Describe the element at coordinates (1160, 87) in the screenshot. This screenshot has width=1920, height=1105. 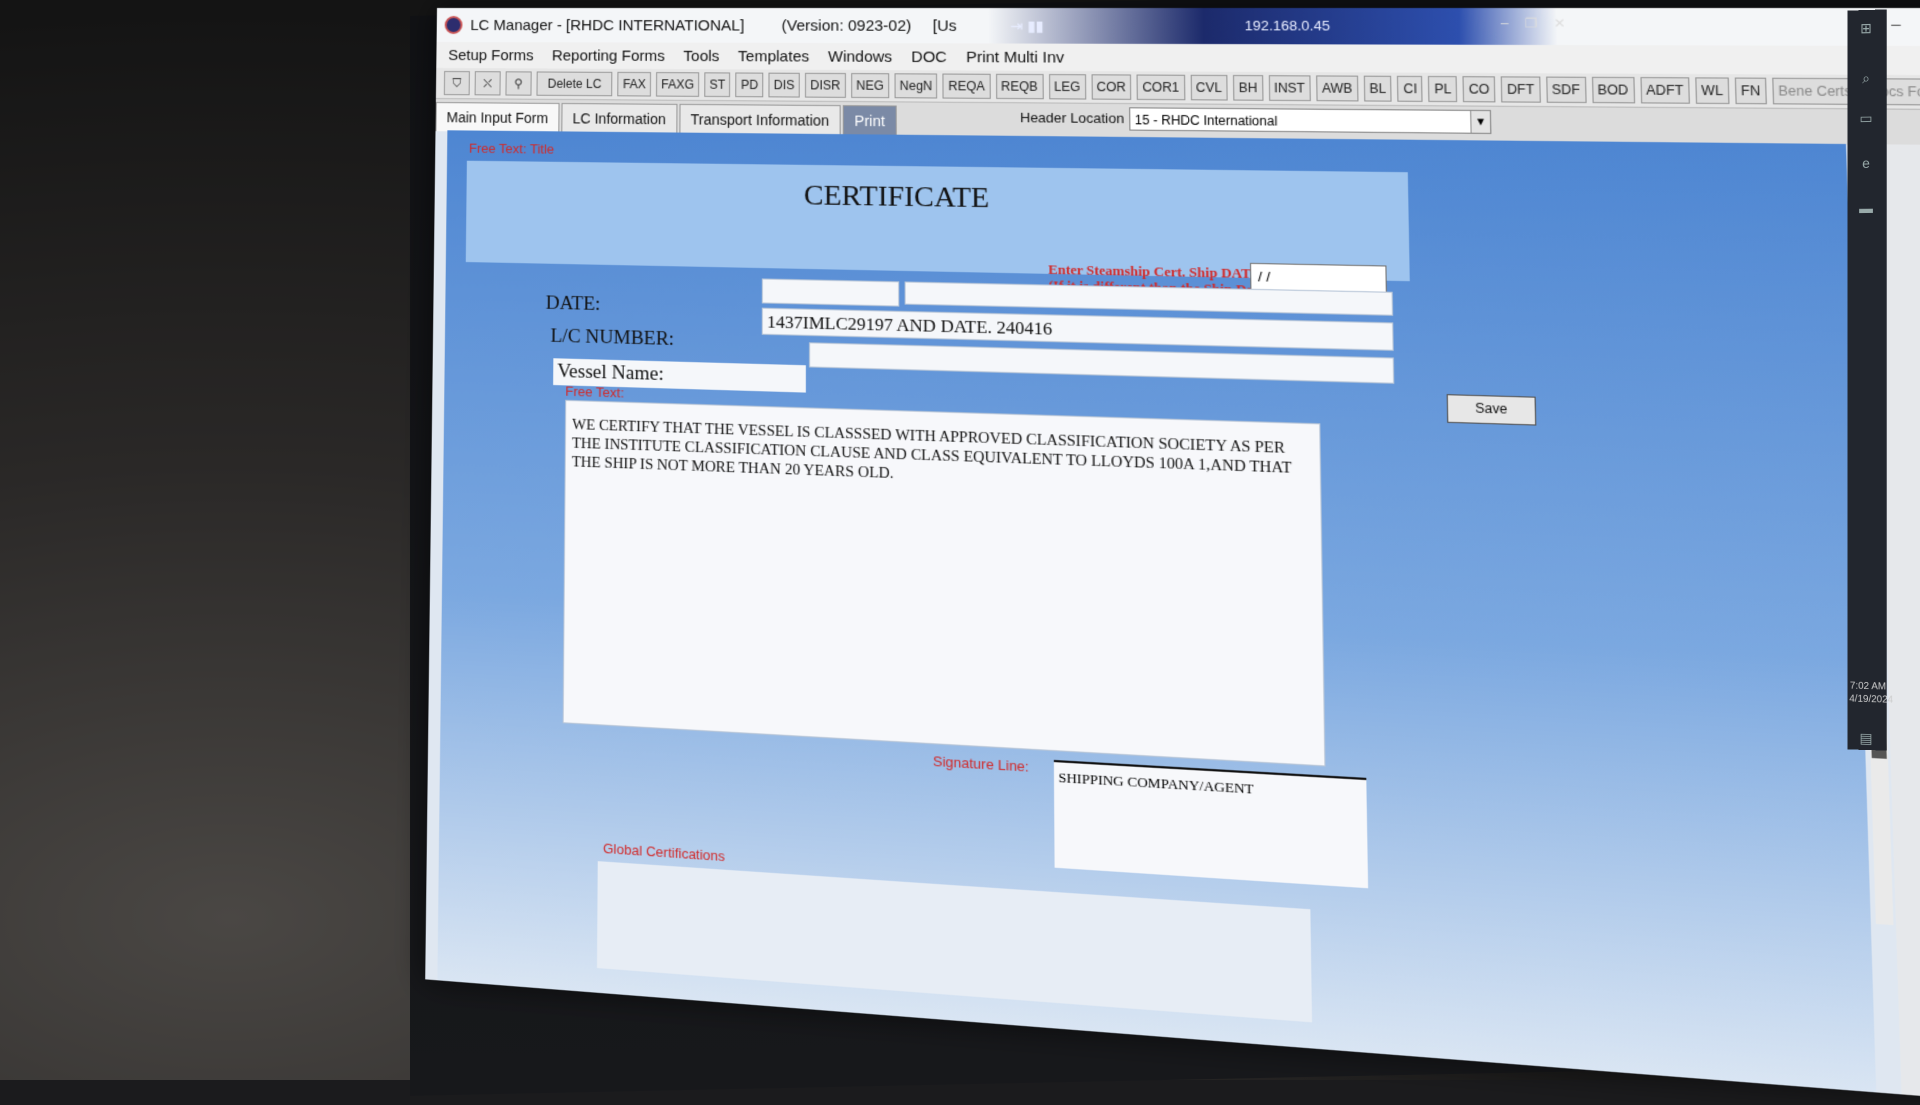
I see `toolbar-button: COR1` at that location.